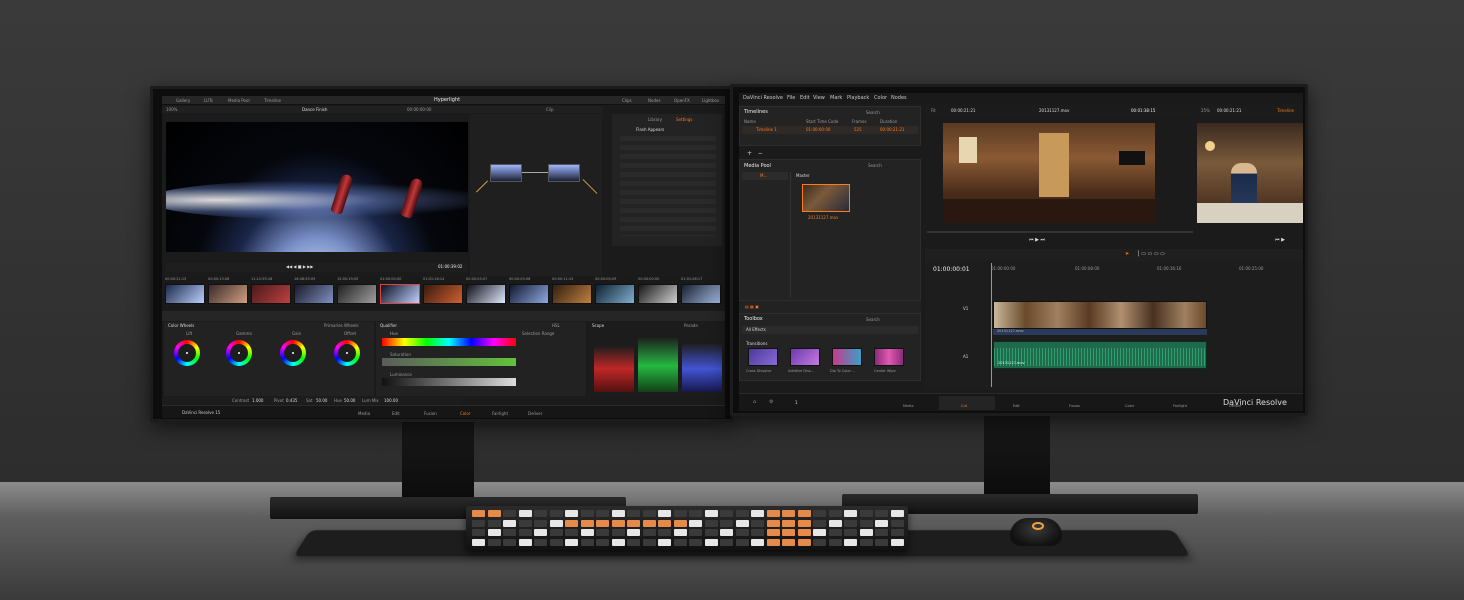  Describe the element at coordinates (1074, 406) in the screenshot. I see `rpage-fusion: Fusion` at that location.